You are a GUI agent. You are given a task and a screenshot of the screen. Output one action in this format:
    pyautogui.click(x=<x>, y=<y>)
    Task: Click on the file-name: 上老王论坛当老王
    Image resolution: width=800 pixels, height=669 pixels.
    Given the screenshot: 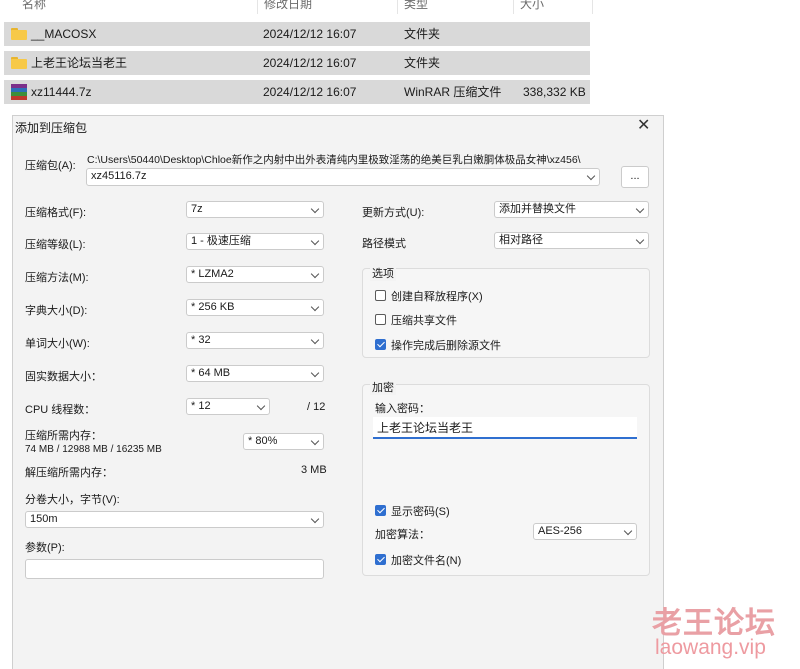 What is the action you would take?
    pyautogui.click(x=79, y=63)
    